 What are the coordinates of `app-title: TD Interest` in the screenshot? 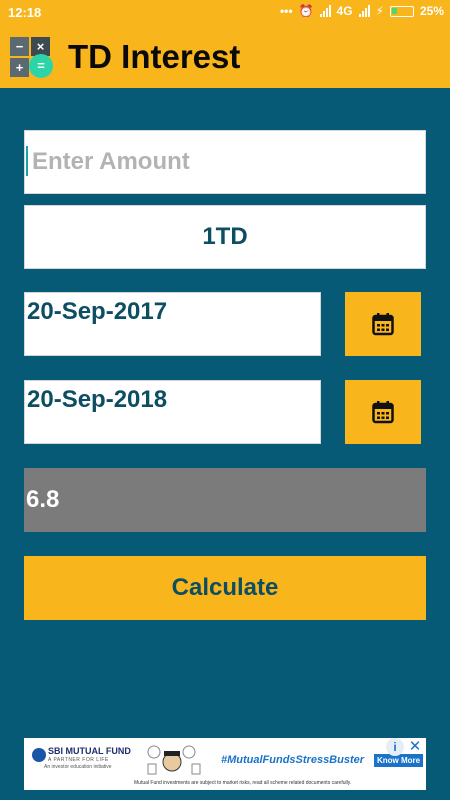 It's located at (154, 56).